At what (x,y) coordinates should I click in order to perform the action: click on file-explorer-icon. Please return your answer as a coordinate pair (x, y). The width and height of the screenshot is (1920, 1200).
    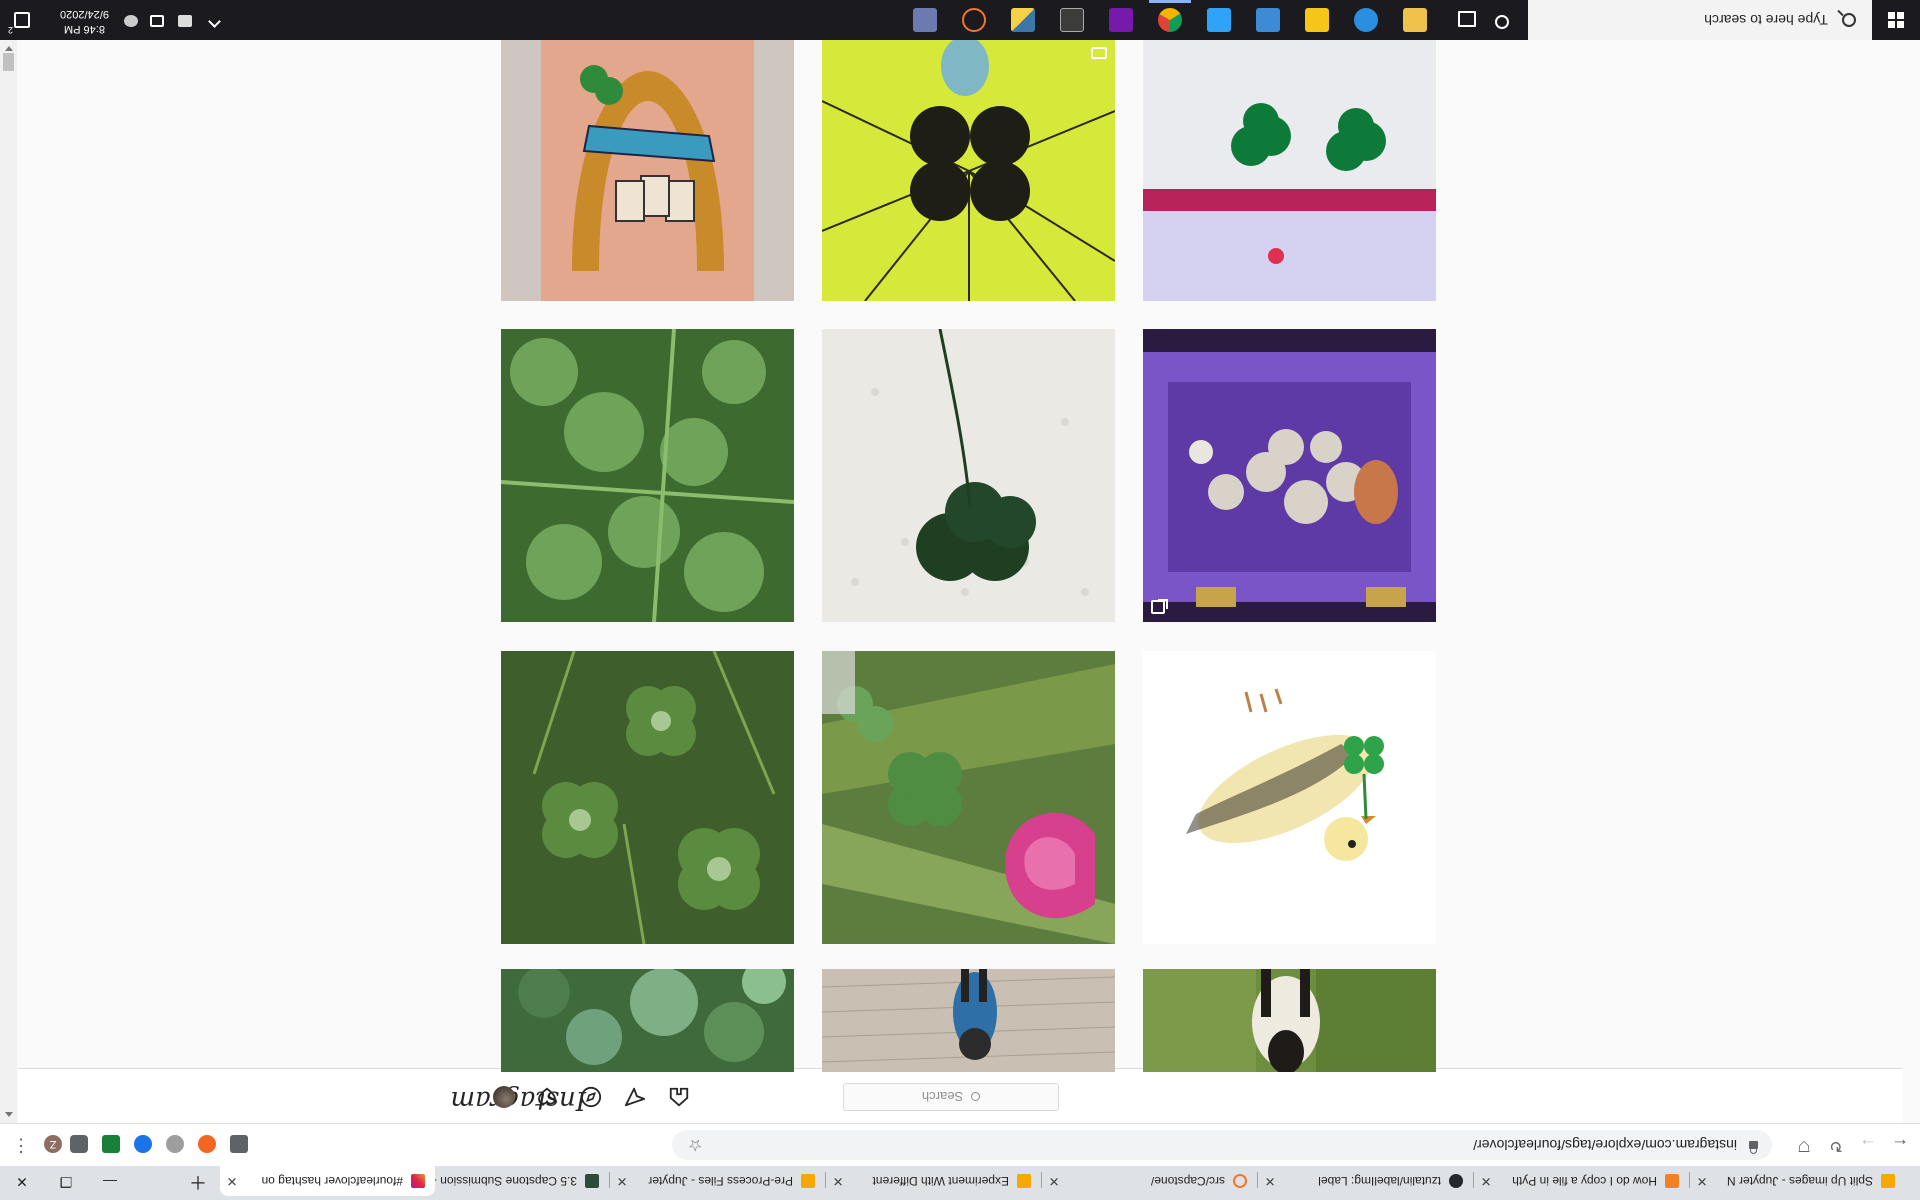
    Looking at the image, I should click on (1415, 20).